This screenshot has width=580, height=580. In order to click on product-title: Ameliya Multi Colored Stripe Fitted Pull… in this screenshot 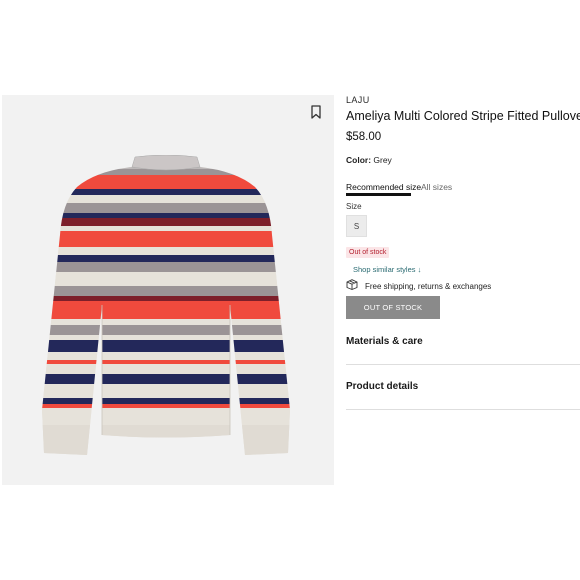, I will do `click(463, 116)`.